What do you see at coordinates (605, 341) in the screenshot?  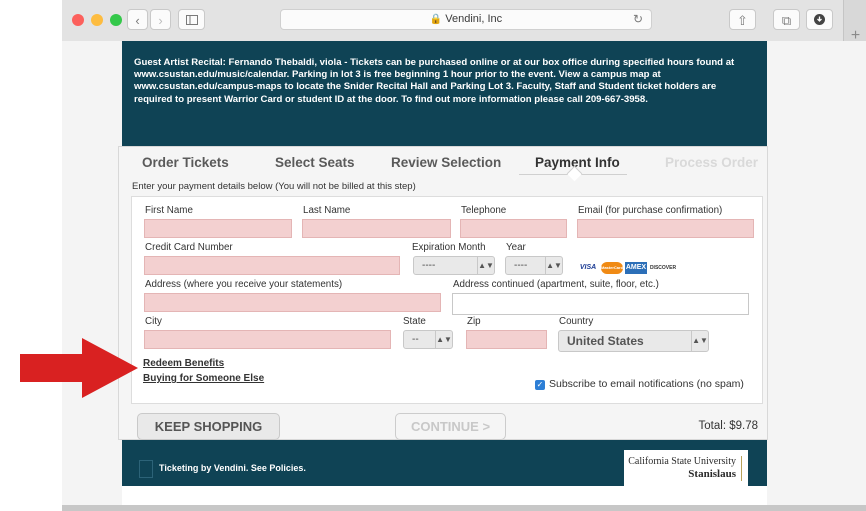 I see `country-value: United States` at bounding box center [605, 341].